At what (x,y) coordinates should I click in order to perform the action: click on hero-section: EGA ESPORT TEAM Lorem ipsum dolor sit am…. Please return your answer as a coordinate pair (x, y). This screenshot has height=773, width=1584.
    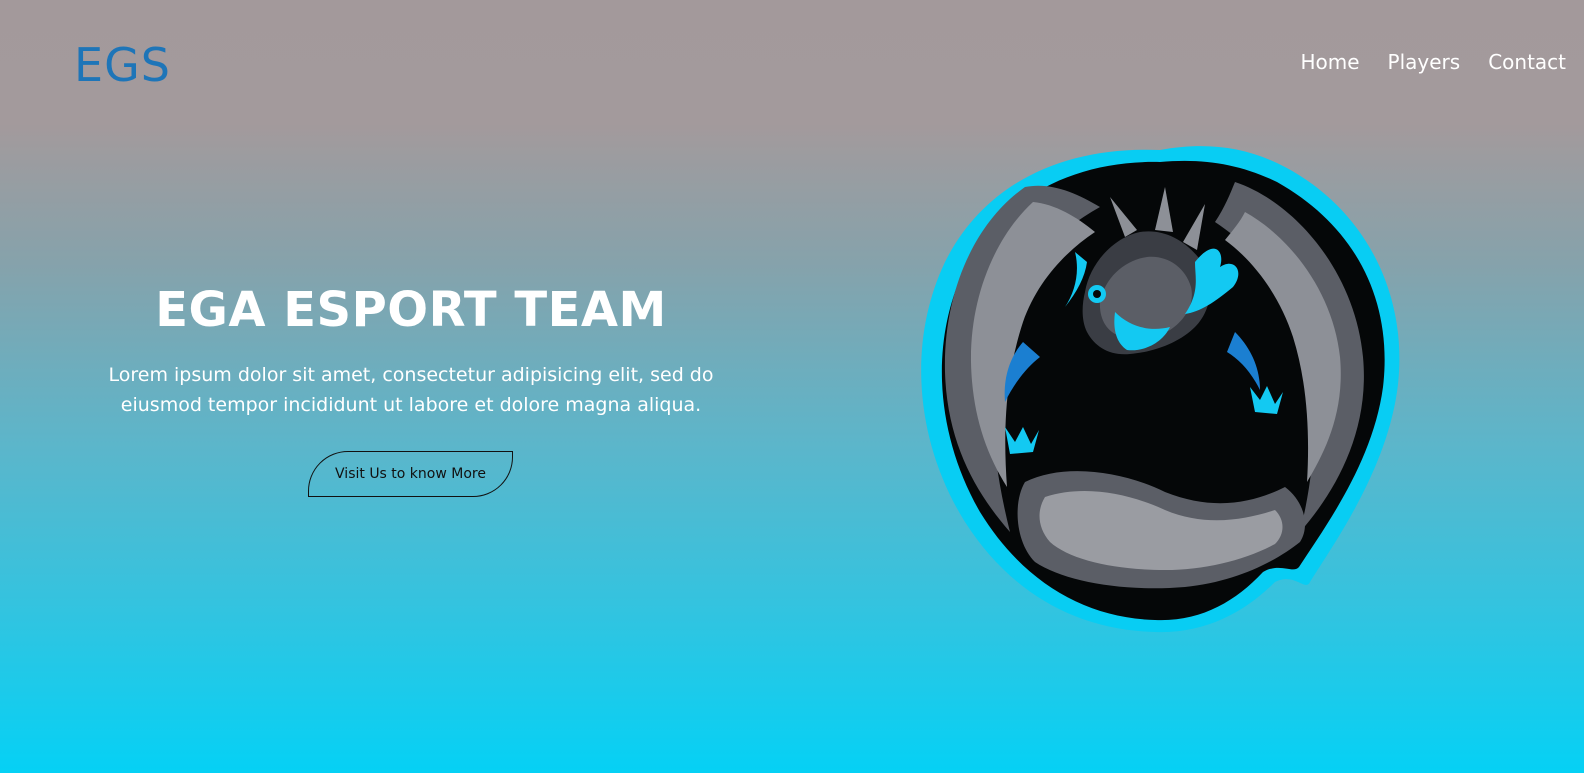
    Looking at the image, I should click on (411, 351).